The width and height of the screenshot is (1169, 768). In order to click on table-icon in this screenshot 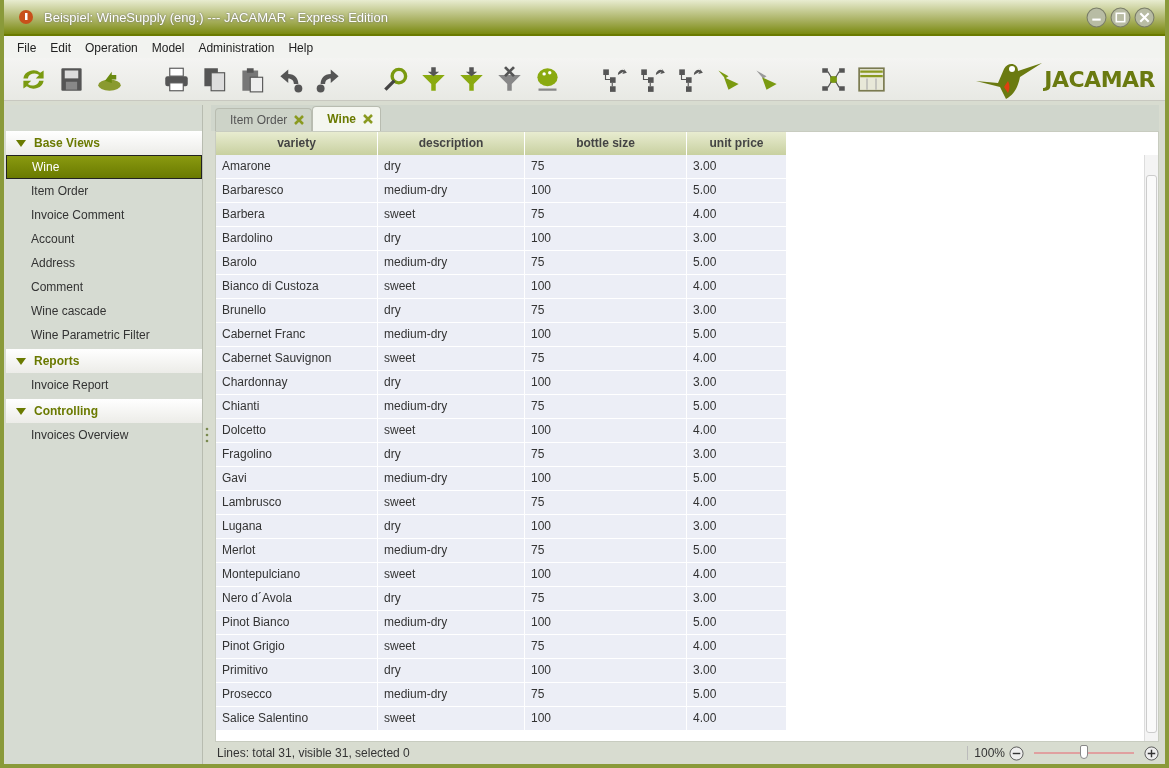, I will do `click(871, 79)`.